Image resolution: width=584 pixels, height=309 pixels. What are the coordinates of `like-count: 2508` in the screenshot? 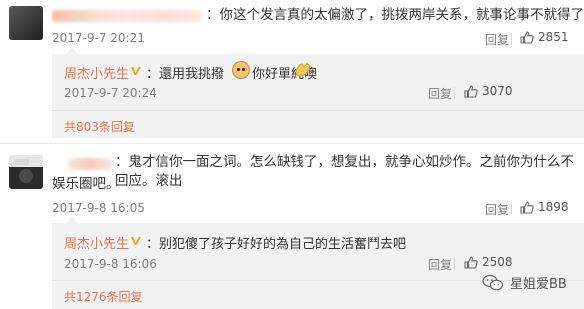 It's located at (497, 262).